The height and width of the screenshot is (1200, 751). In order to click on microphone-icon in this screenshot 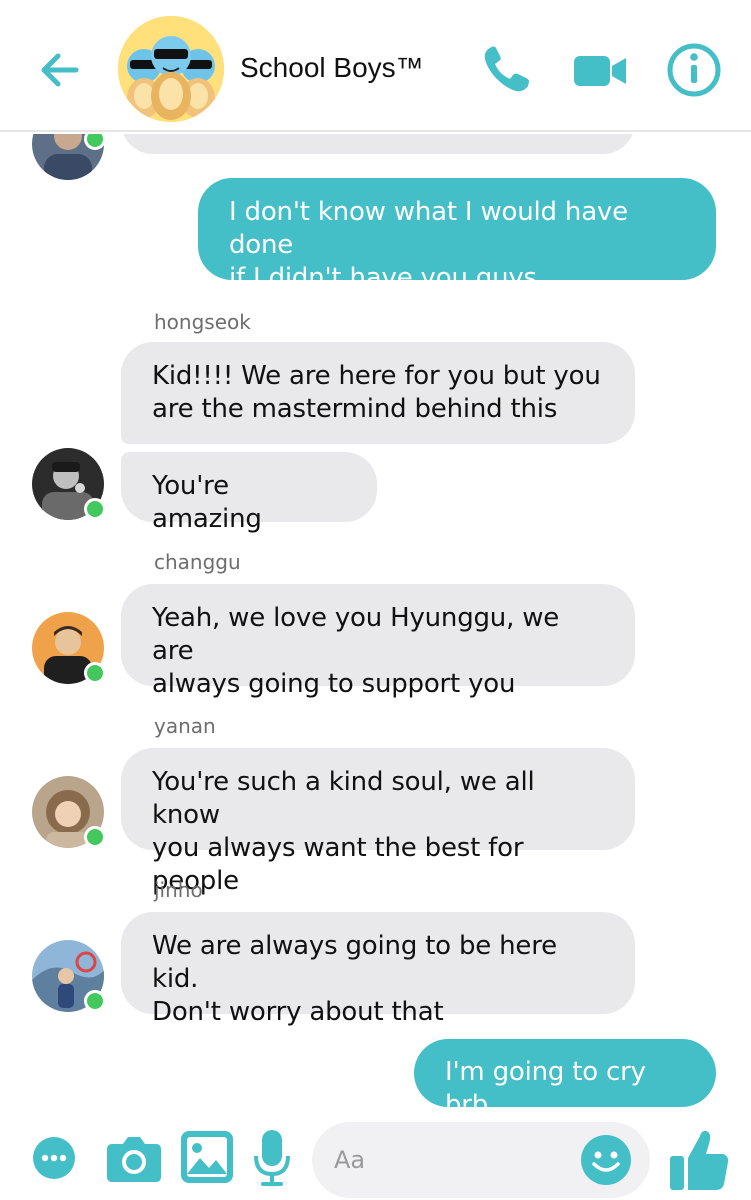, I will do `click(272, 1158)`.